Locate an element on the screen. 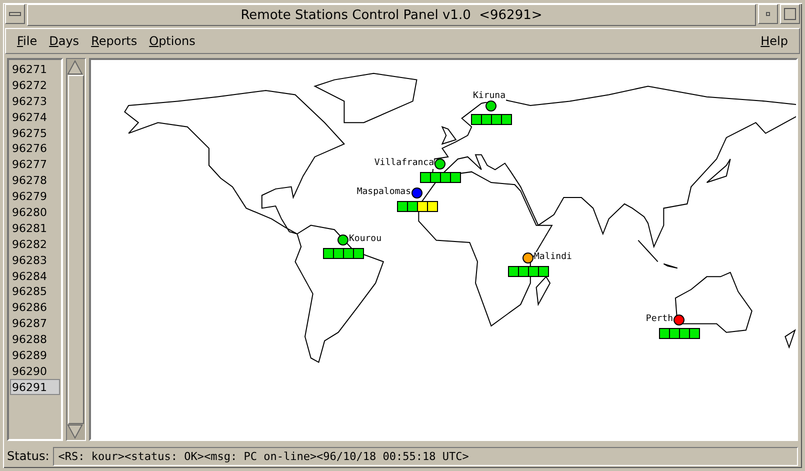 The height and width of the screenshot is (471, 805). day-item: 96284 is located at coordinates (35, 276).